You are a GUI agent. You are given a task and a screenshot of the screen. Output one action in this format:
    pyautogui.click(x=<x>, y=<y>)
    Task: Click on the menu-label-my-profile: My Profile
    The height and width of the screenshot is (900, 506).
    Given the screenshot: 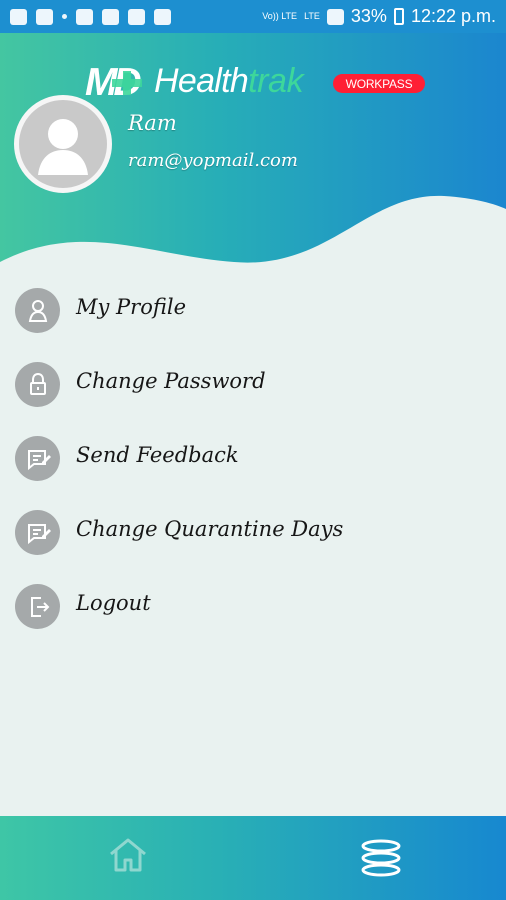 What is the action you would take?
    pyautogui.click(x=131, y=307)
    